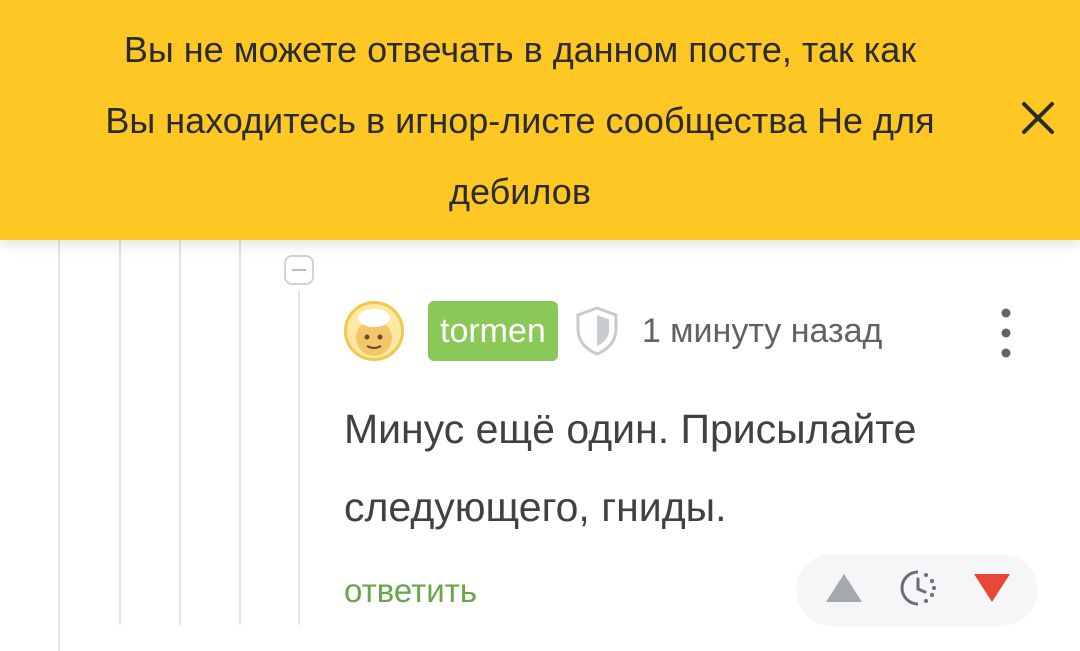 The width and height of the screenshot is (1080, 651). What do you see at coordinates (1038, 118) in the screenshot?
I see `close-icon` at bounding box center [1038, 118].